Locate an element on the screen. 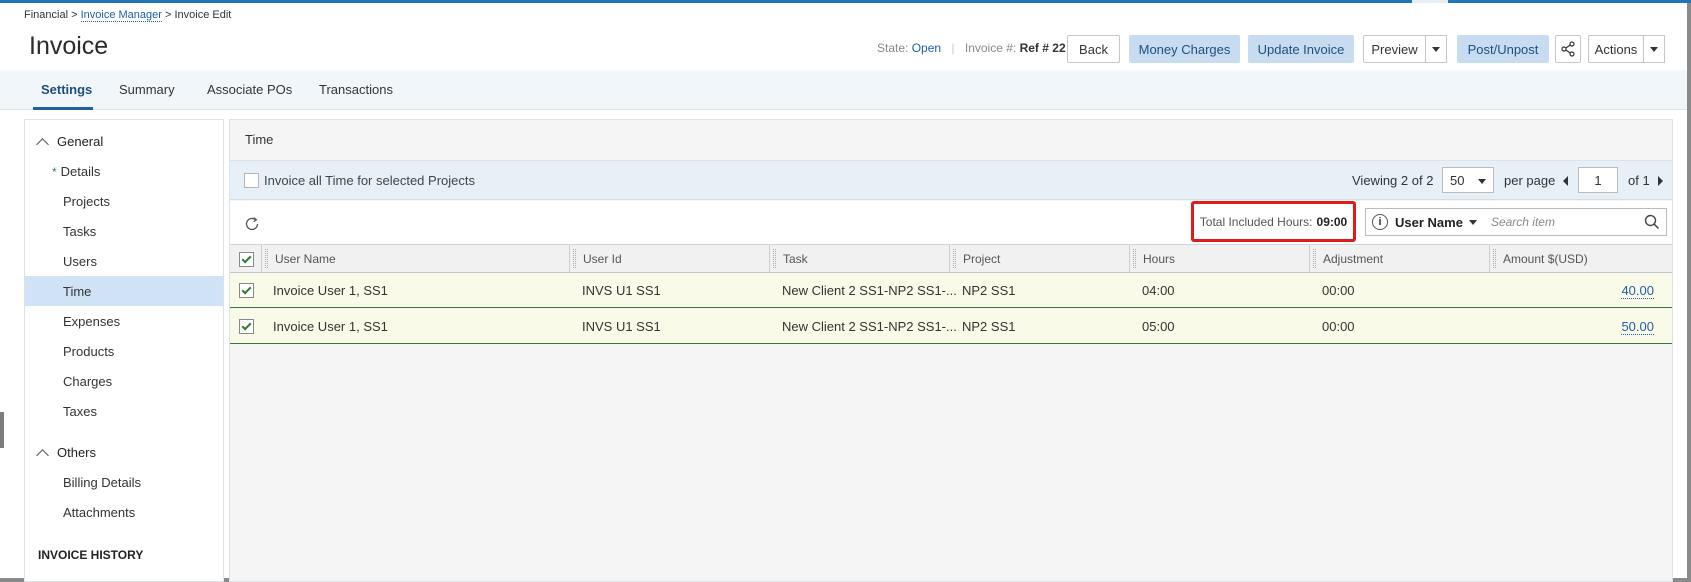 Image resolution: width=1691 pixels, height=582 pixels. chevron-up-icon is located at coordinates (42, 455).